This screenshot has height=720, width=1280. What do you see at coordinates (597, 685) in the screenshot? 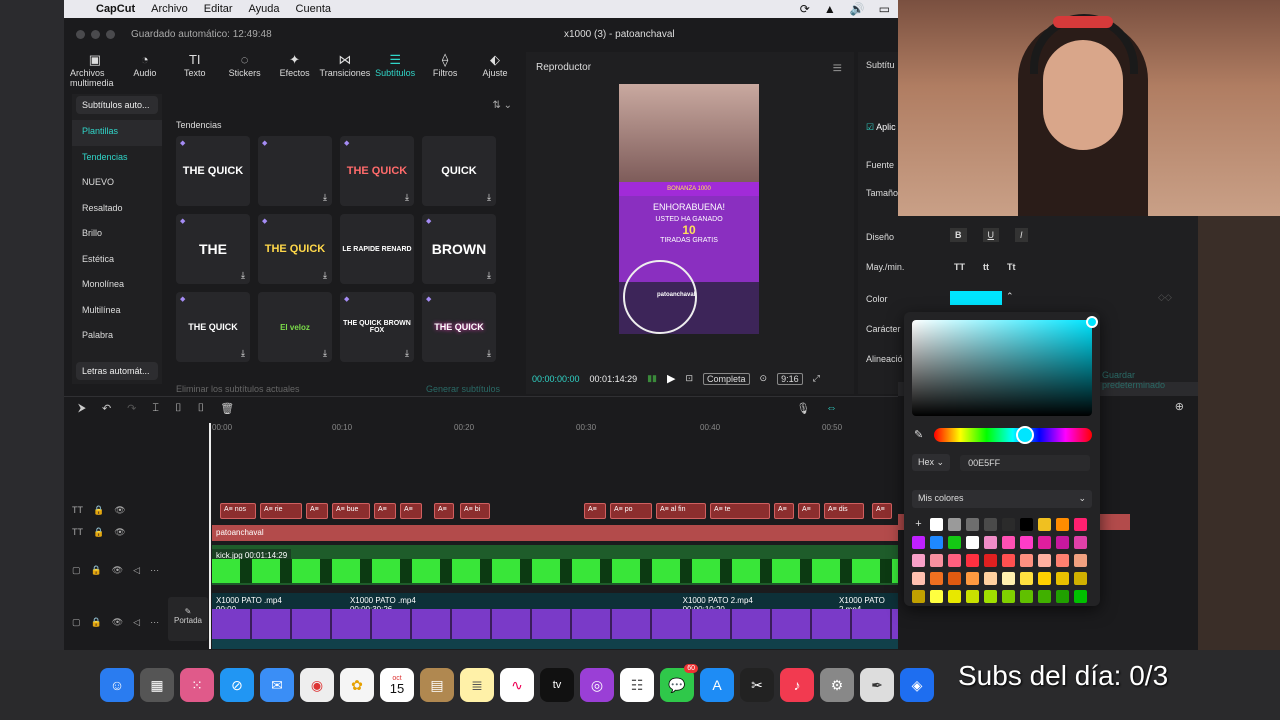
I see `podcasts-icon: ◎` at bounding box center [597, 685].